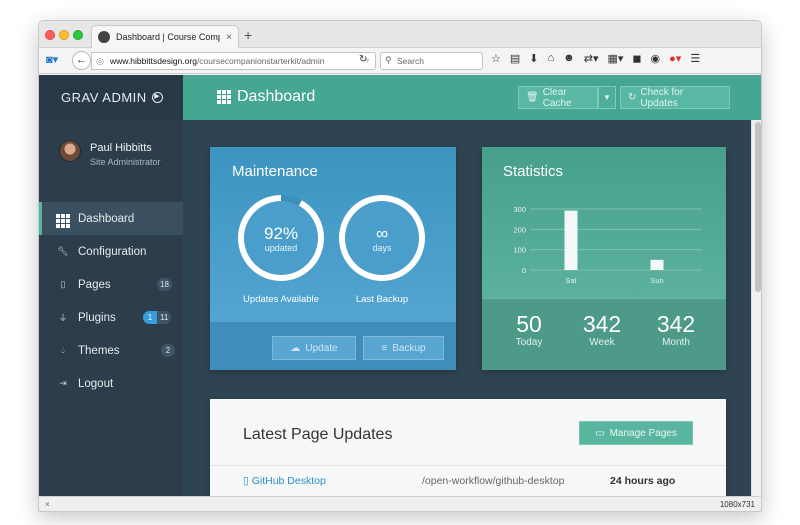  I want to click on clear-cache-label: Clear Cache, so click(557, 97).